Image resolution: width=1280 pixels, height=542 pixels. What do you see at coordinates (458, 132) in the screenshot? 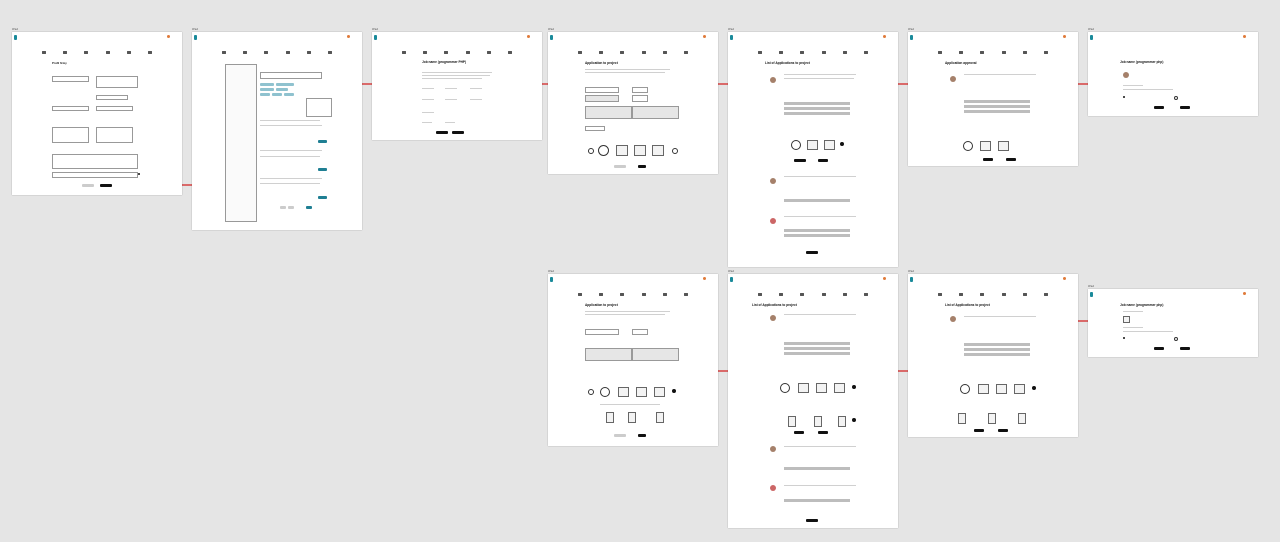
I see `apply-button` at bounding box center [458, 132].